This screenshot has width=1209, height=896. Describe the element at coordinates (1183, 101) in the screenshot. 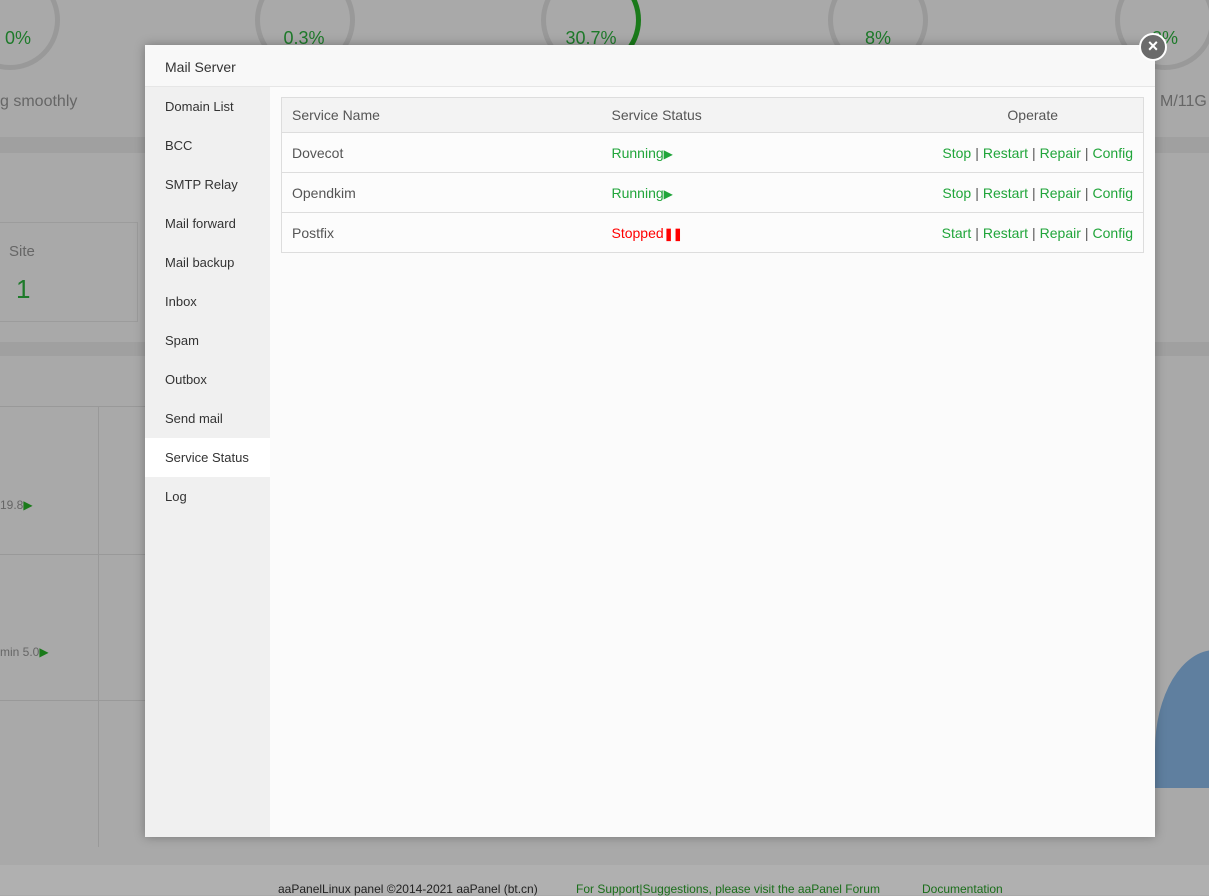

I see `gauge-subtitle: M/11G` at that location.